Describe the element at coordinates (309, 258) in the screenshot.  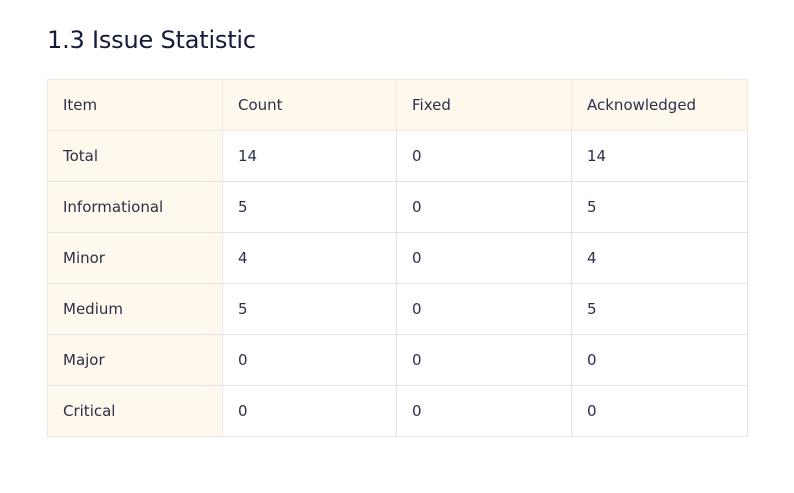
I see `count-cell: 4` at that location.